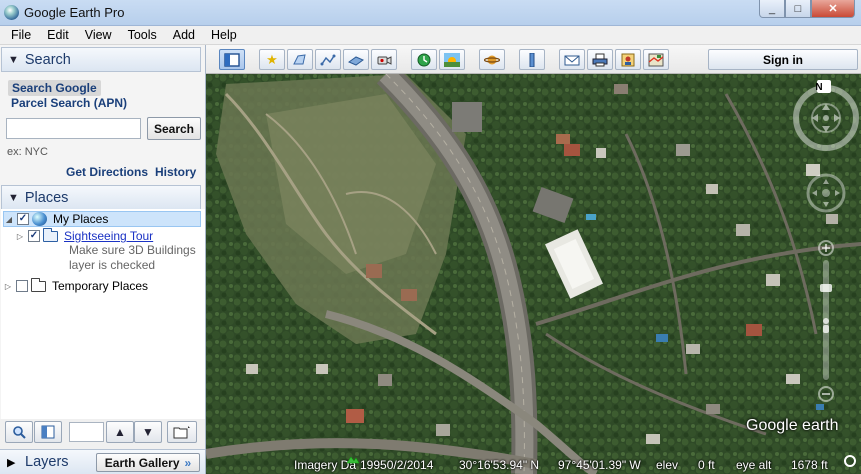 Image resolution: width=861 pixels, height=474 pixels. Describe the element at coordinates (98, 35) in the screenshot. I see `menu-view: View` at that location.